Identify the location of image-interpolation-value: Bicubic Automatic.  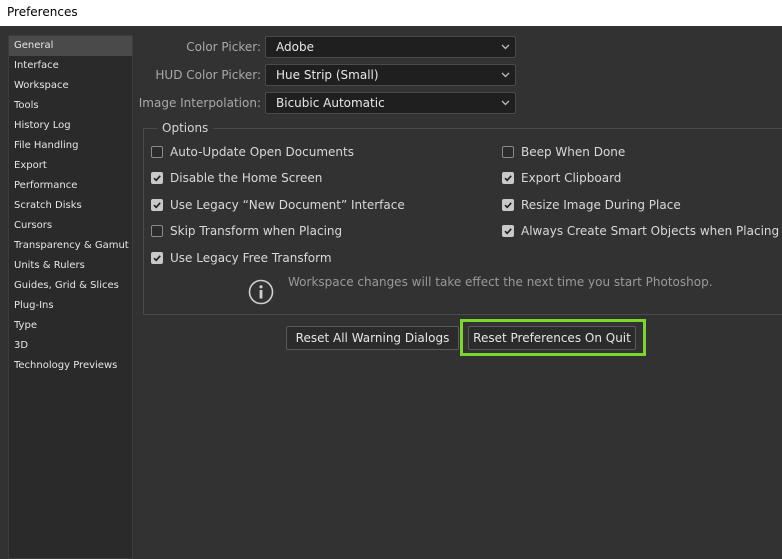
(330, 103).